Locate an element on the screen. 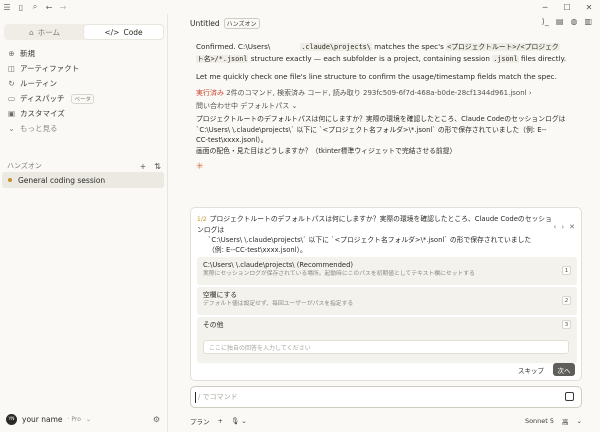 The width and height of the screenshot is (600, 432). spinner-icon: ✳ is located at coordinates (200, 167).